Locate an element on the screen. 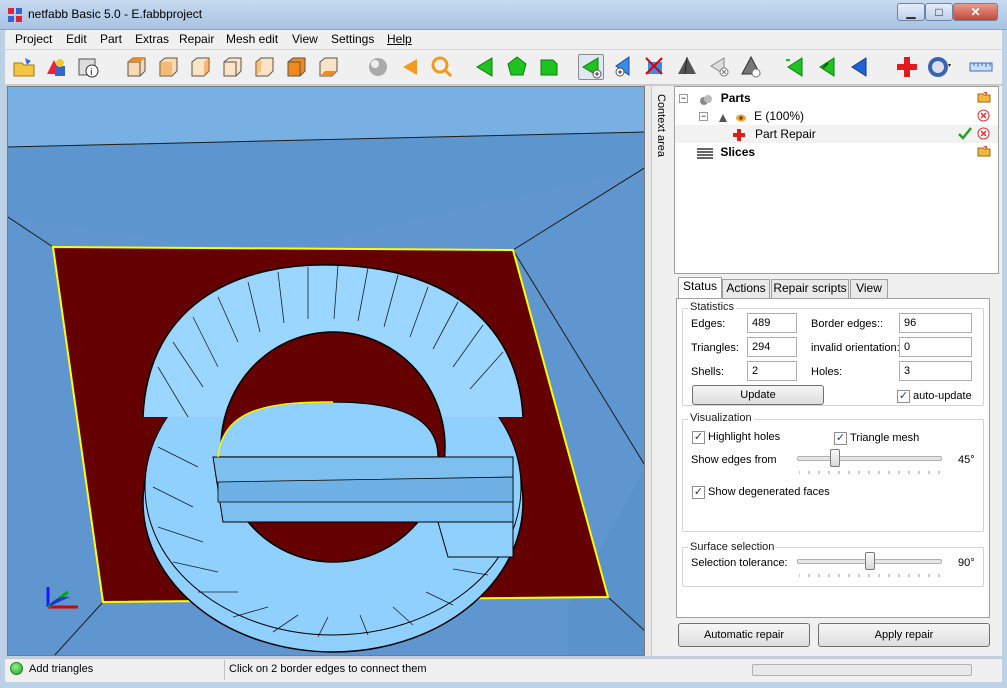  remove-shell-icon is located at coordinates (751, 67).